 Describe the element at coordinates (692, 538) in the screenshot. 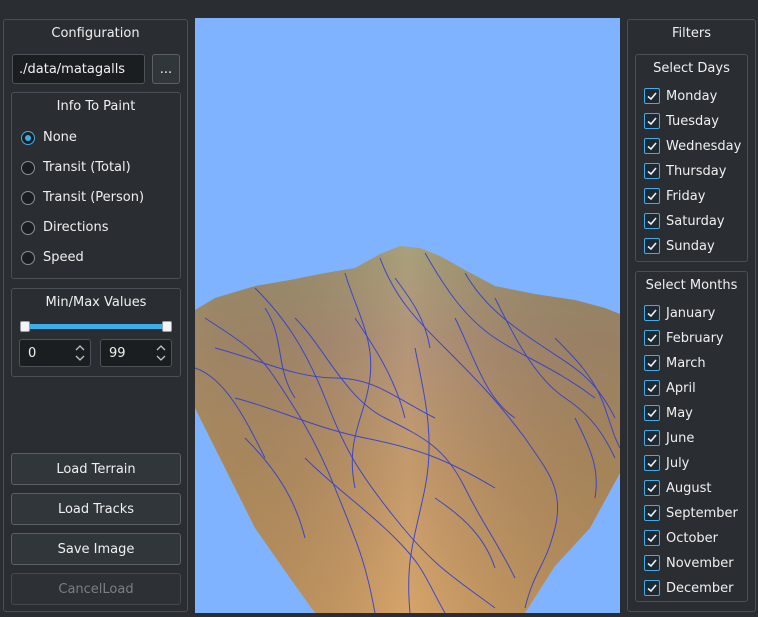

I see `checkbox-label: October` at that location.